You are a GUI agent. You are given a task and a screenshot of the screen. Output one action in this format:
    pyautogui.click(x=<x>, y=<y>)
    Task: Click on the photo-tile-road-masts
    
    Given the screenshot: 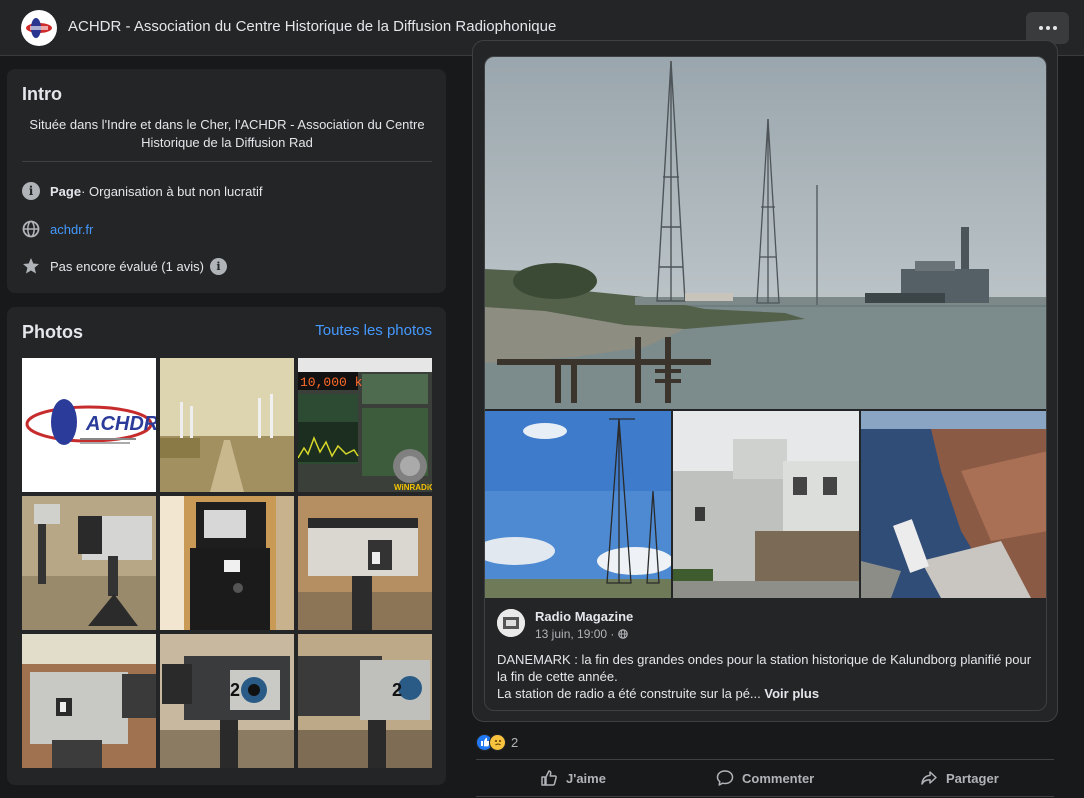 What is the action you would take?
    pyautogui.click(x=227, y=425)
    